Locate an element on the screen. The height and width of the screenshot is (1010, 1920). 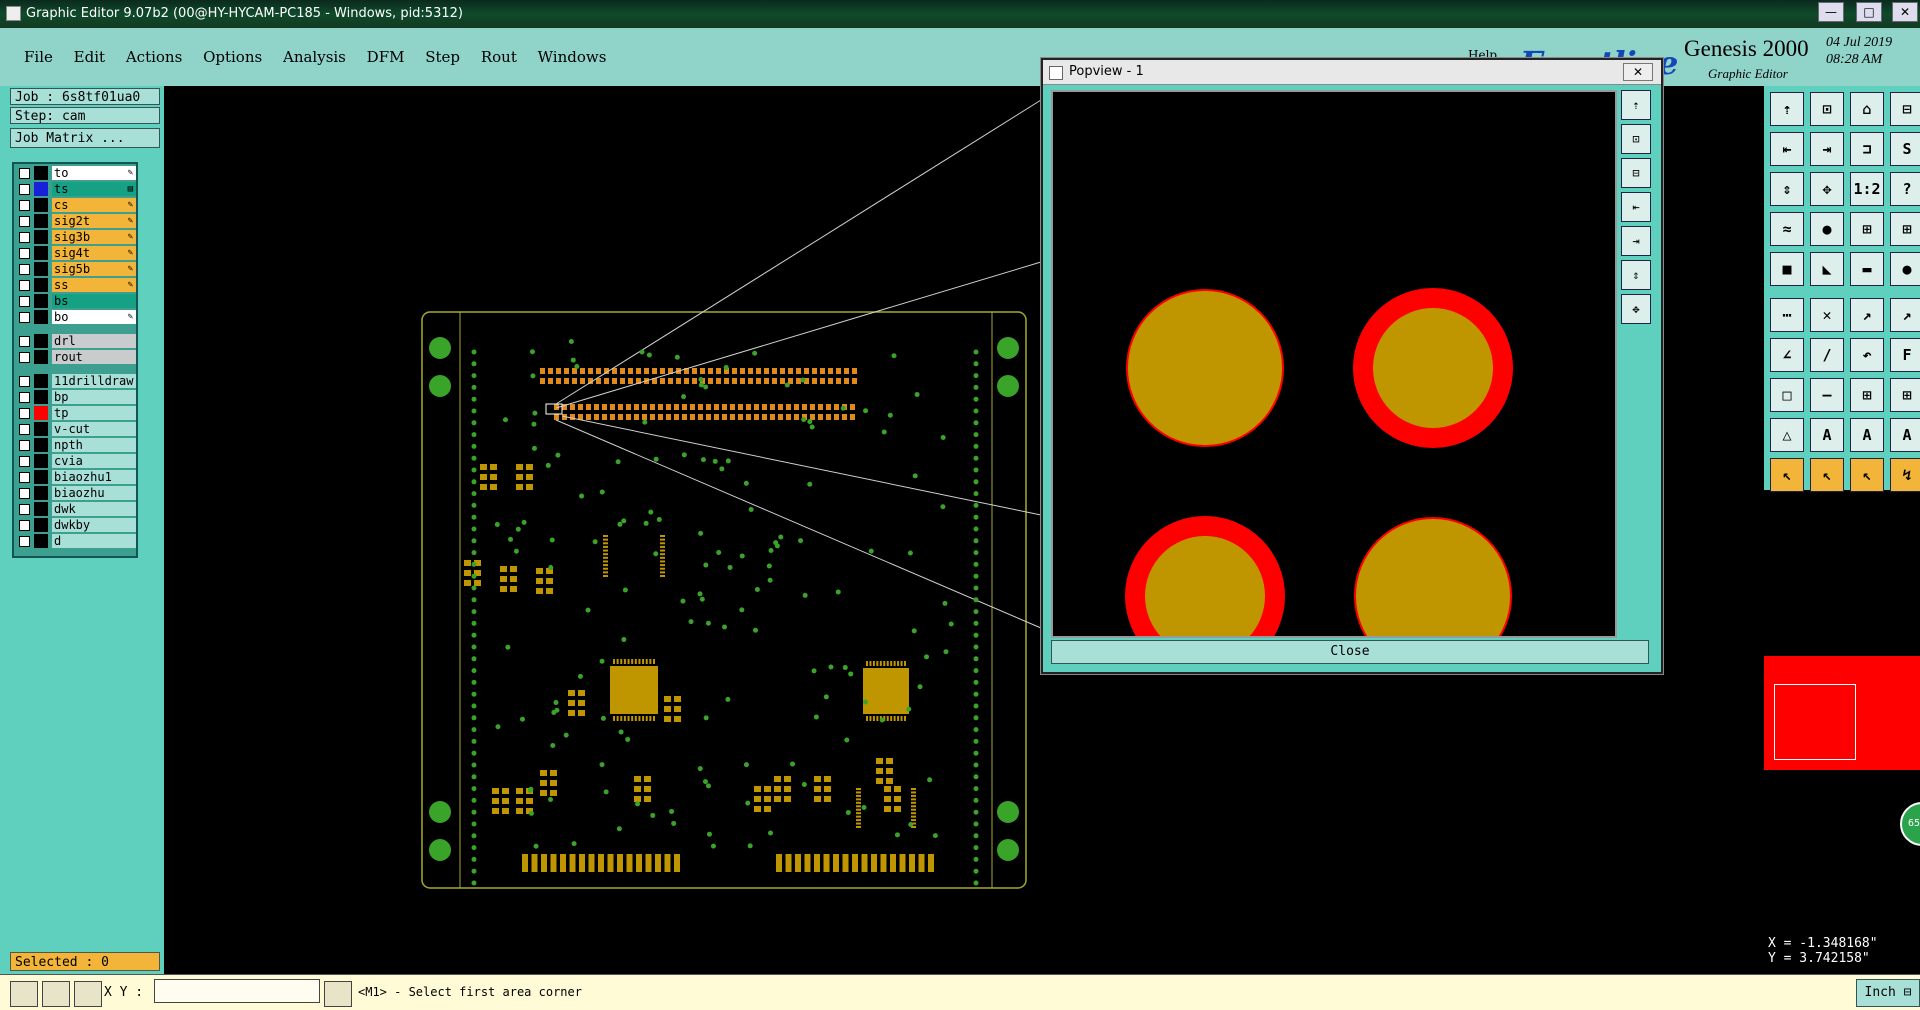
measure-icon is located at coordinates (56, 994).